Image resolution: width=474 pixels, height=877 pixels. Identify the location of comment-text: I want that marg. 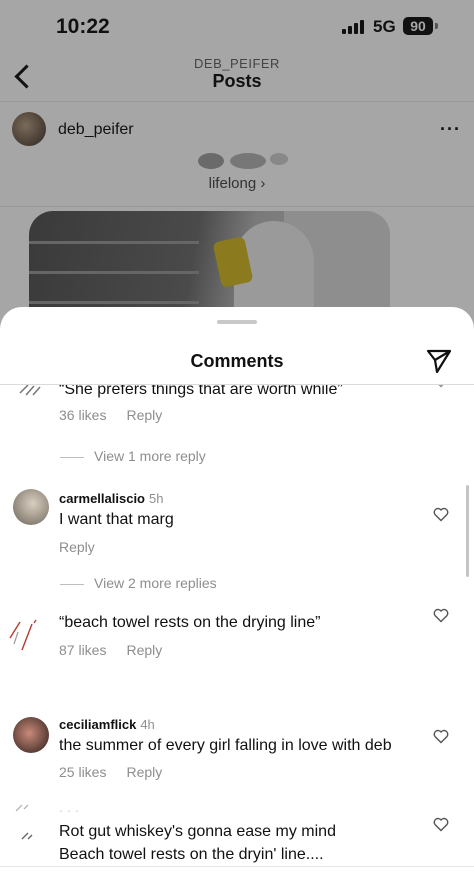
(116, 519).